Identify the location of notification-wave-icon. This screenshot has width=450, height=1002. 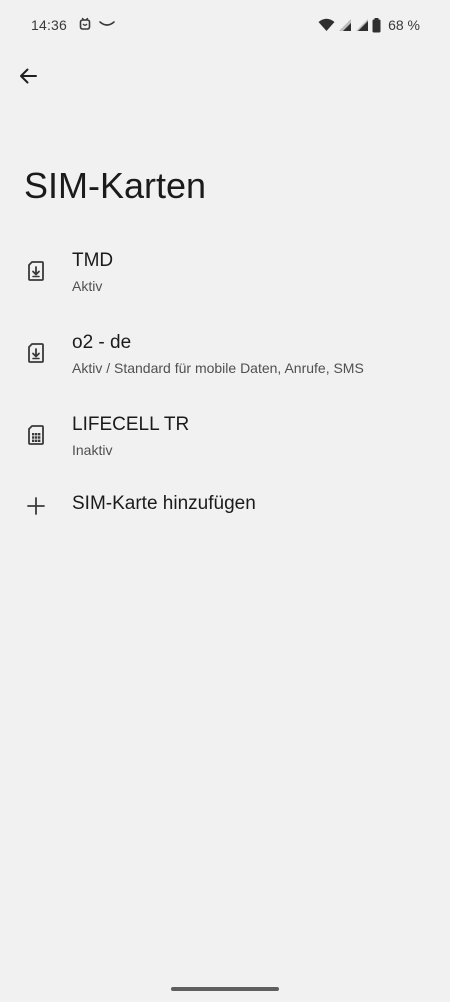
(107, 24).